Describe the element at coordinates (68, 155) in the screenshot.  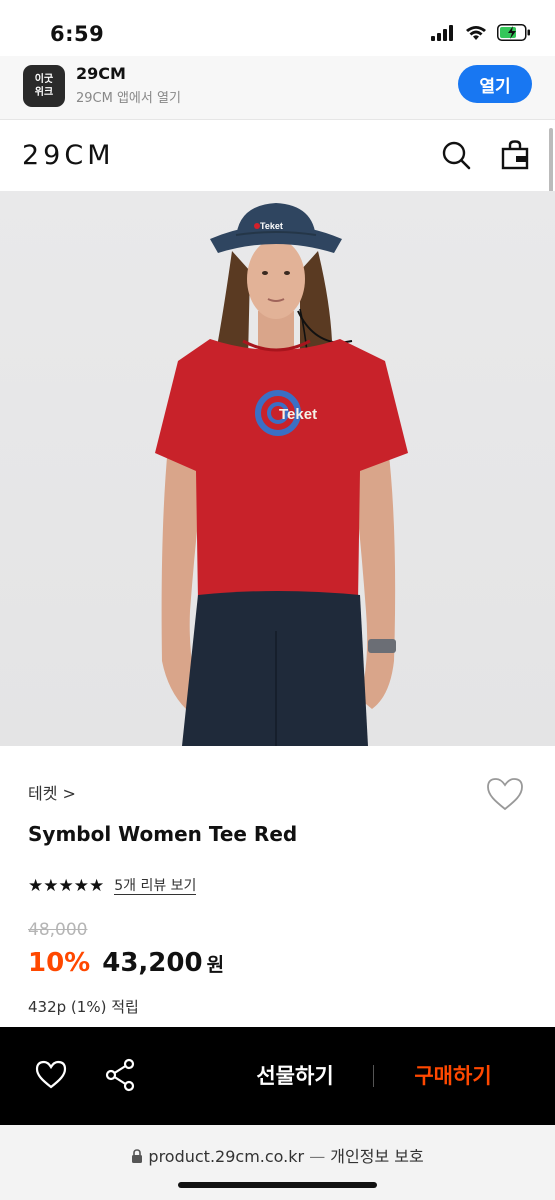
I see `site-logo: 29CM` at that location.